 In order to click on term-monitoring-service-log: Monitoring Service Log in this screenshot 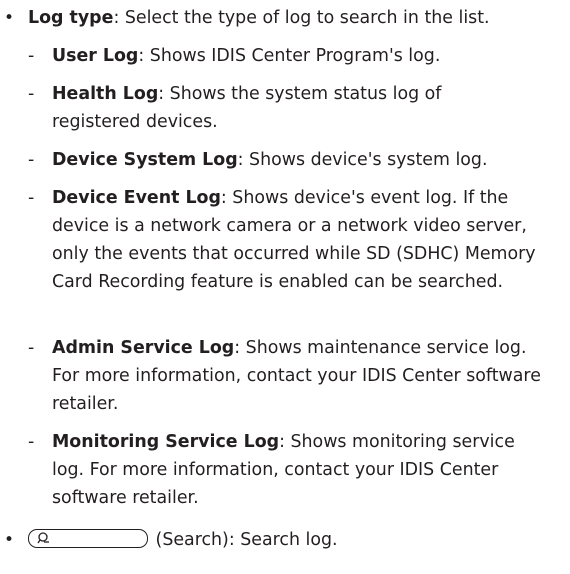, I will do `click(166, 442)`.